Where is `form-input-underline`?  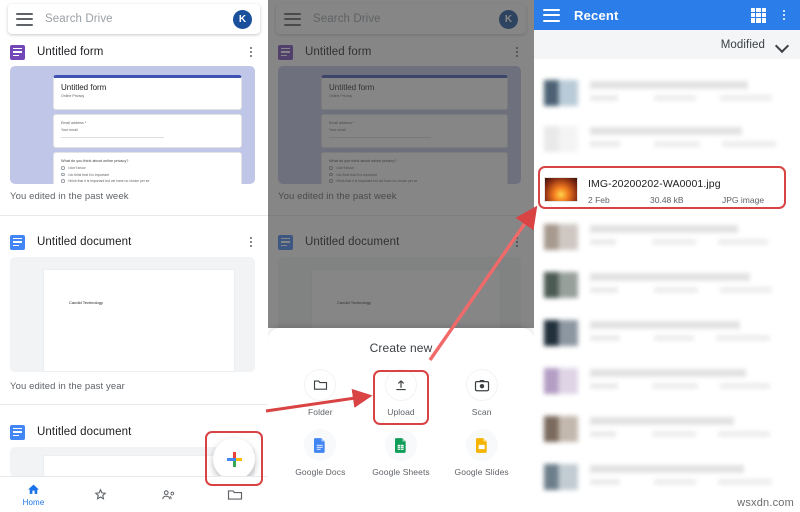
form-input-underline is located at coordinates (112, 137).